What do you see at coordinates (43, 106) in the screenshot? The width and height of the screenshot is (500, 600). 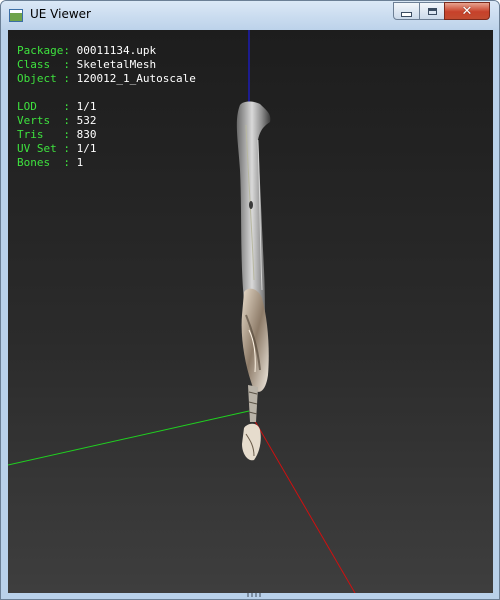 I see `info-label: LOD :` at bounding box center [43, 106].